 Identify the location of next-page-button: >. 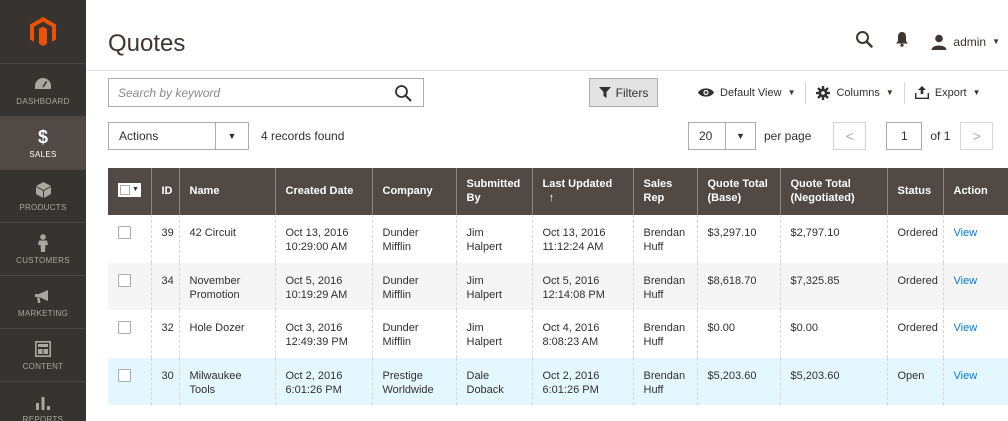
(977, 136).